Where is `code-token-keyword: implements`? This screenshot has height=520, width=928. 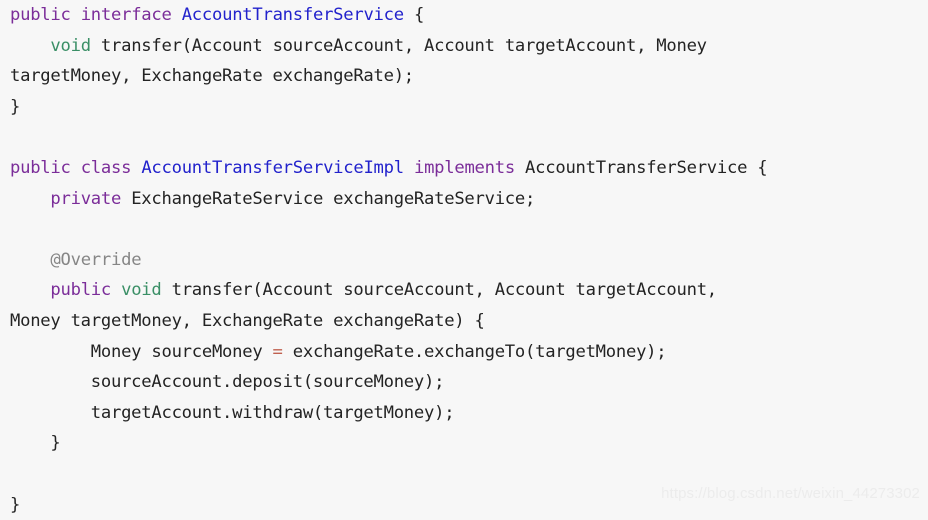 code-token-keyword: implements is located at coordinates (464, 168).